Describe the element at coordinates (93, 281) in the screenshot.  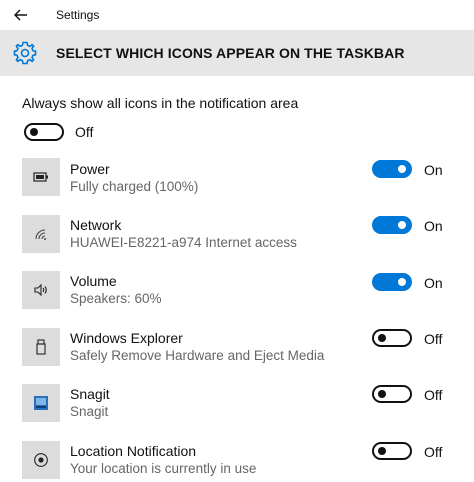
I see `item-volume-title: Volume` at that location.